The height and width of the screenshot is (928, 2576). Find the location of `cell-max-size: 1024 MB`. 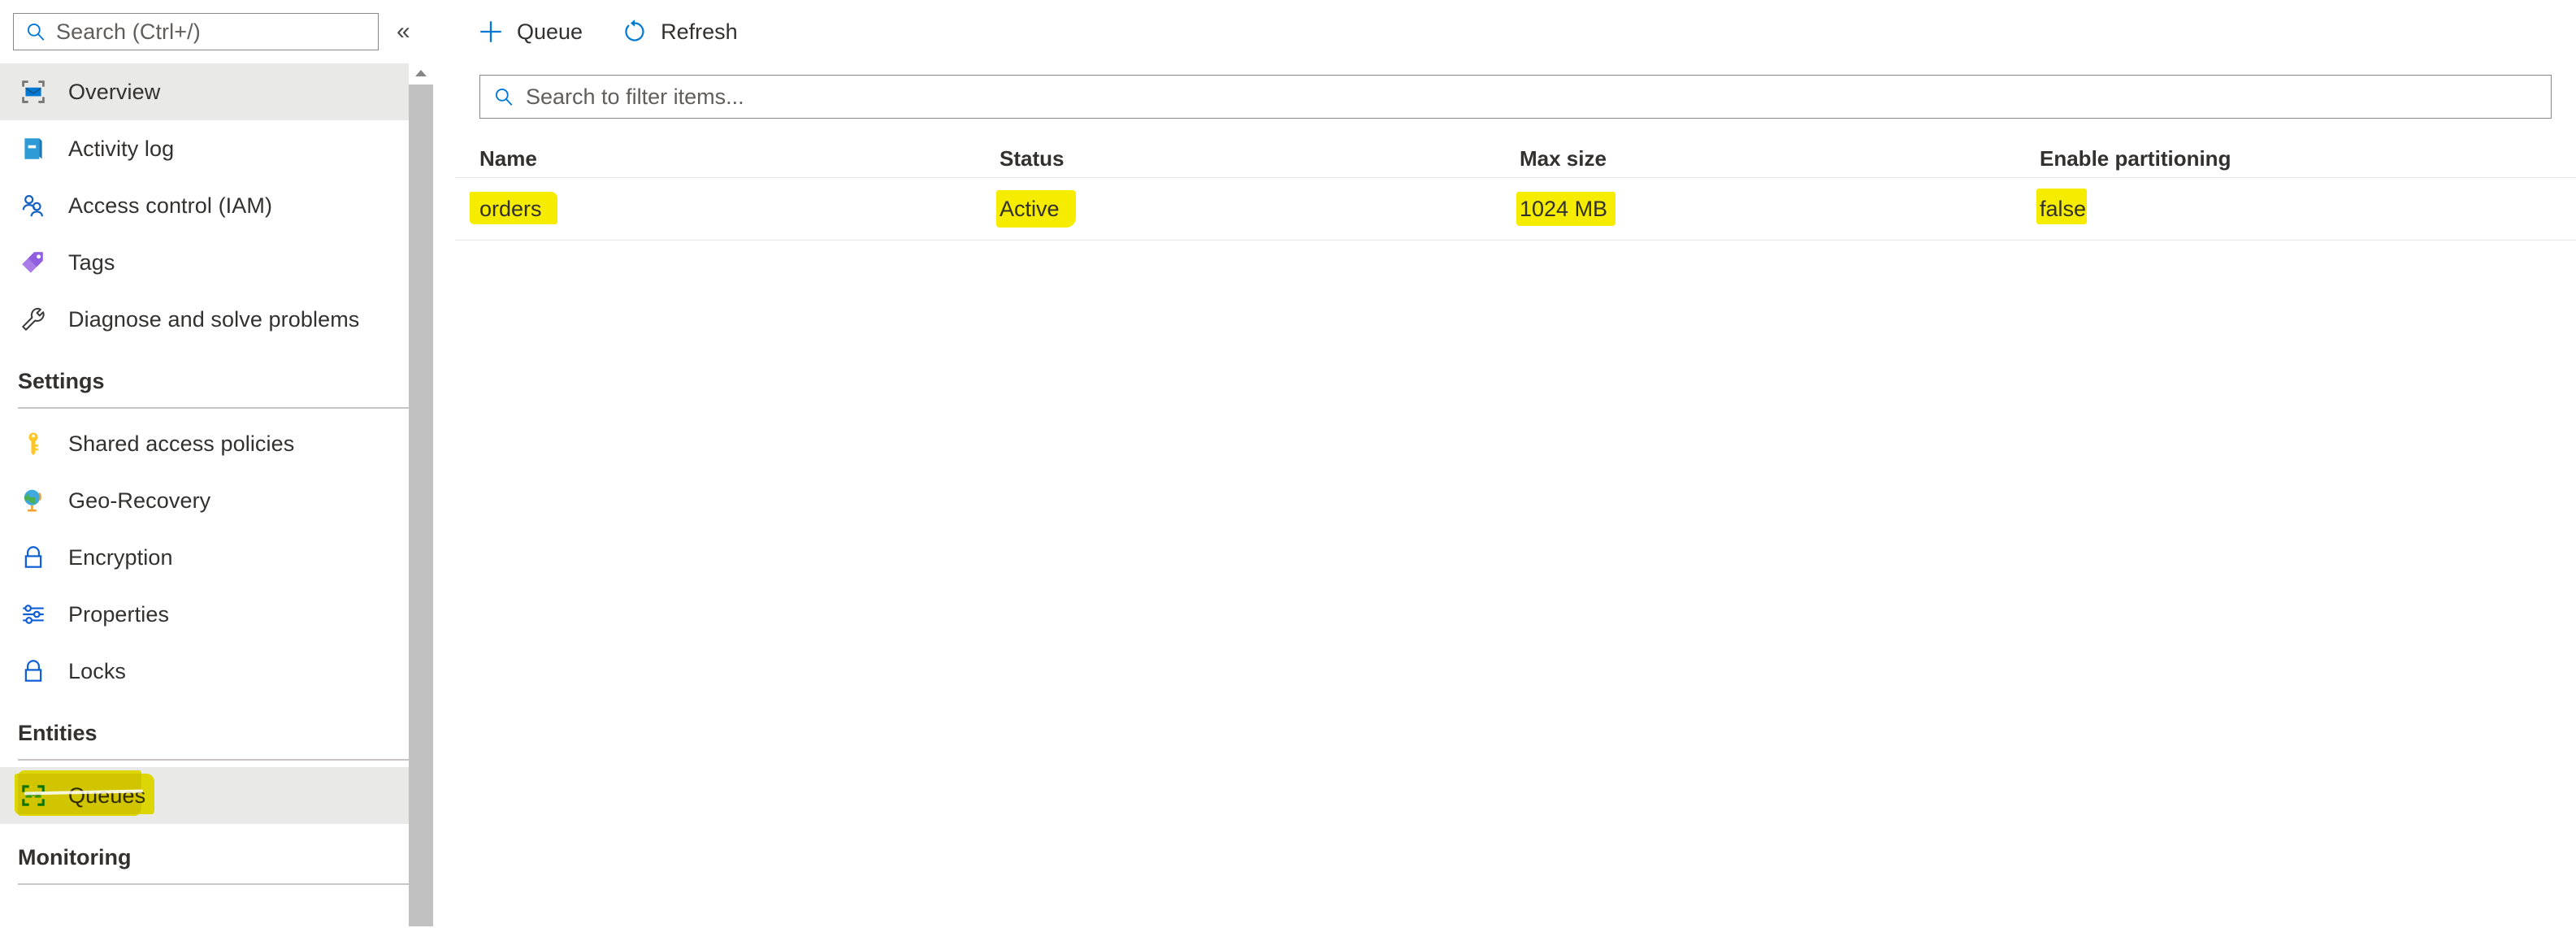

cell-max-size: 1024 MB is located at coordinates (1778, 209).